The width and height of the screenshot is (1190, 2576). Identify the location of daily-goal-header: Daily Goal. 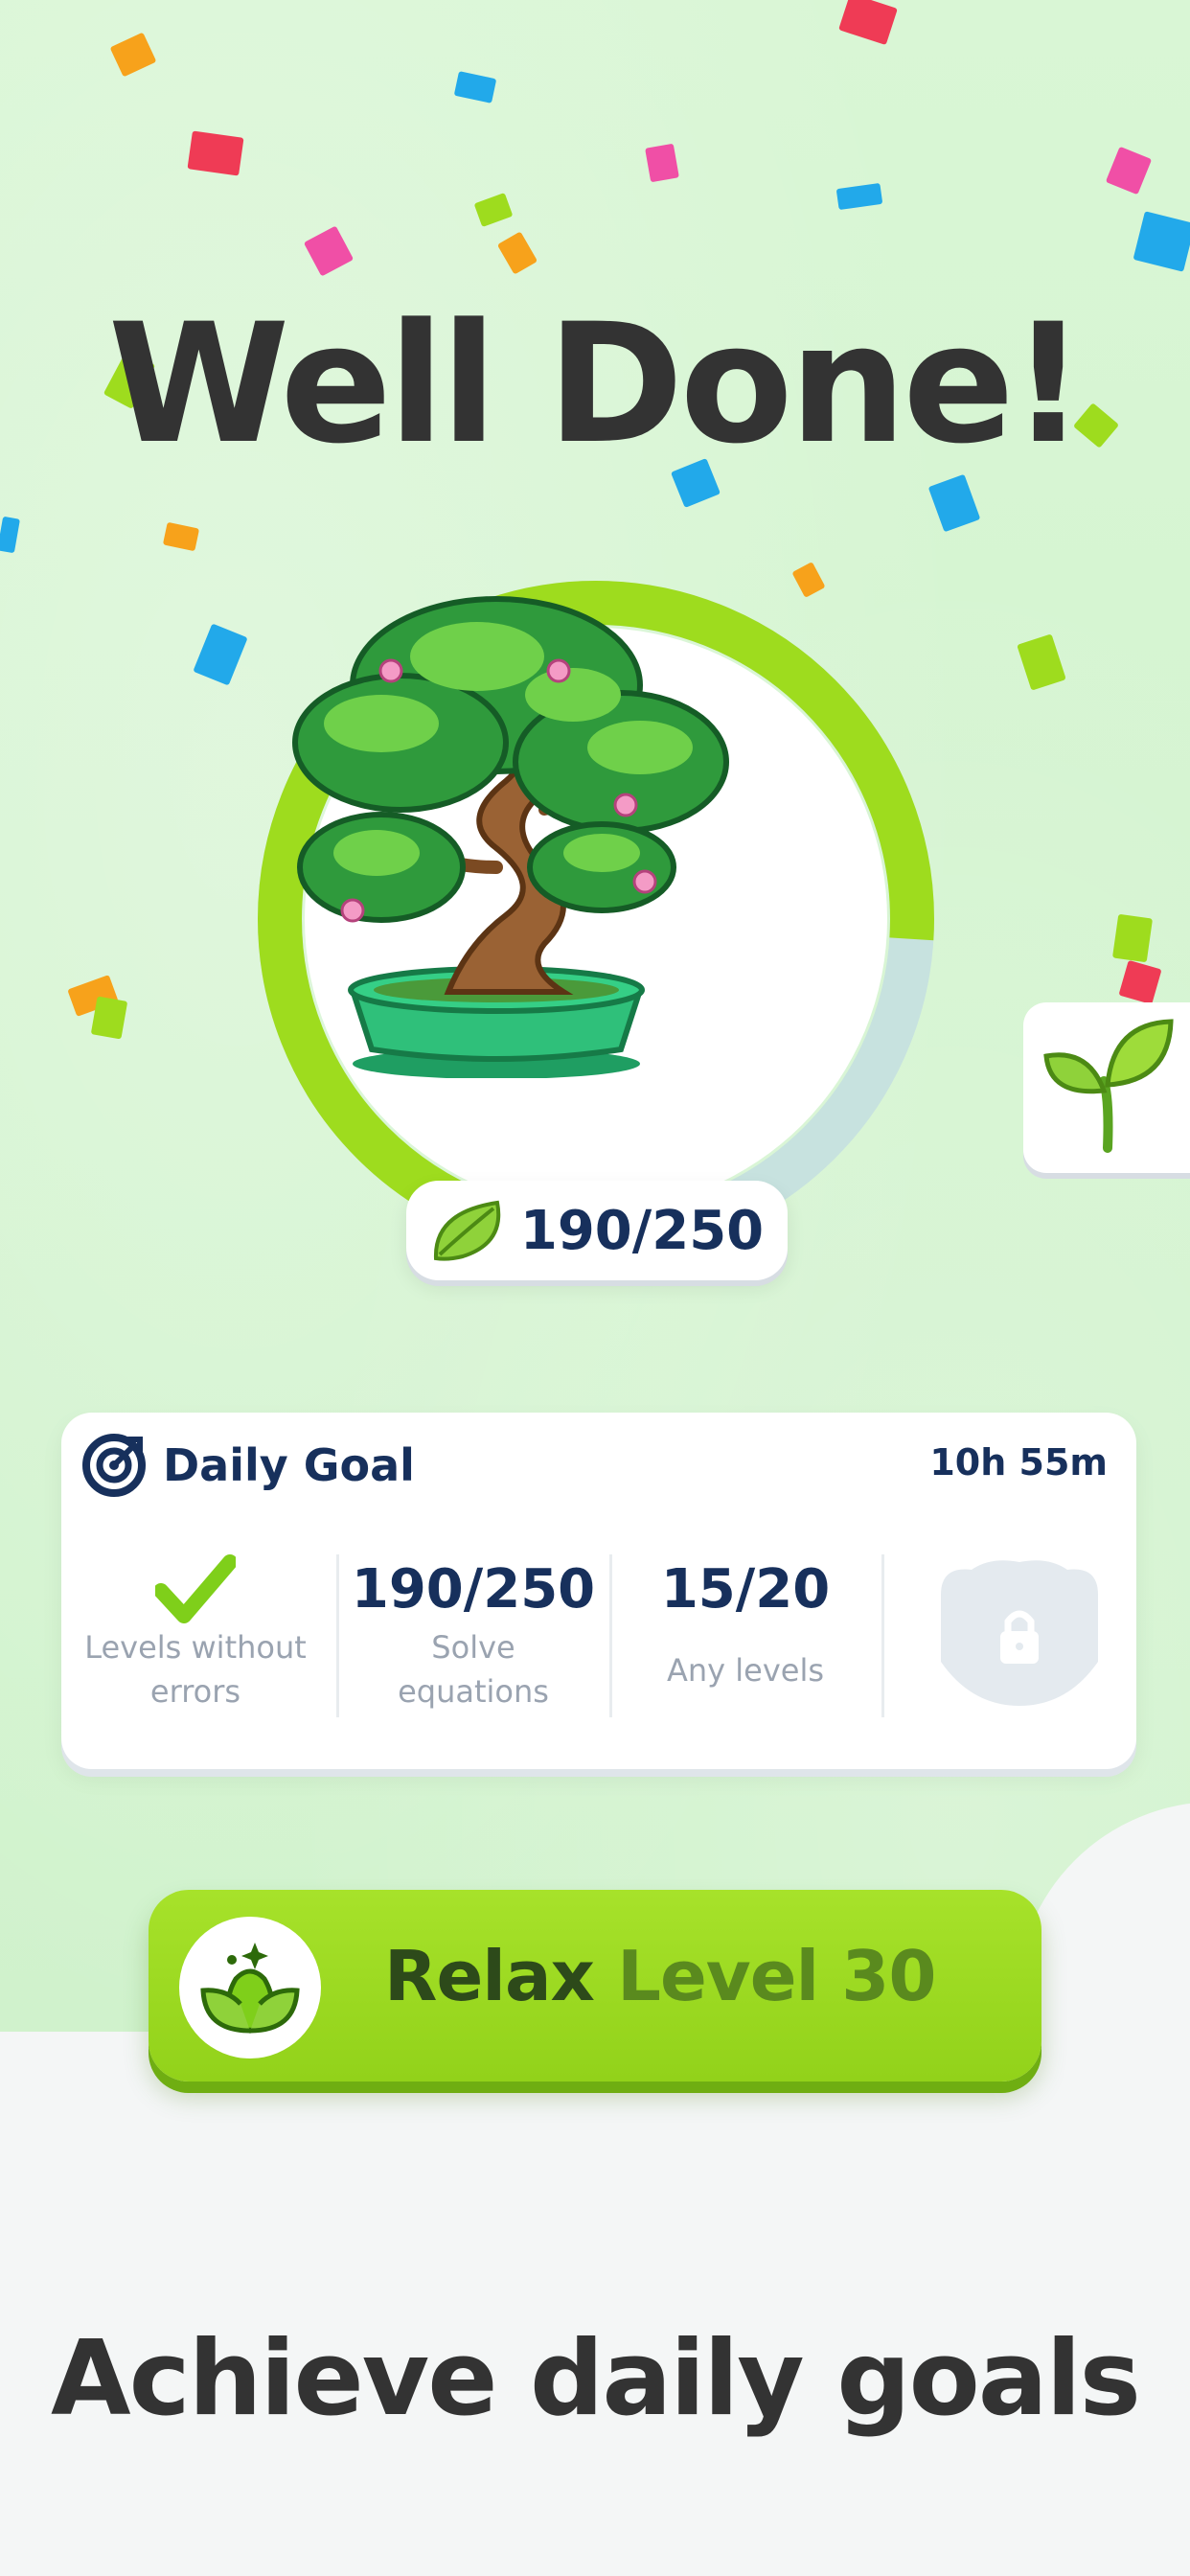
(248, 1465).